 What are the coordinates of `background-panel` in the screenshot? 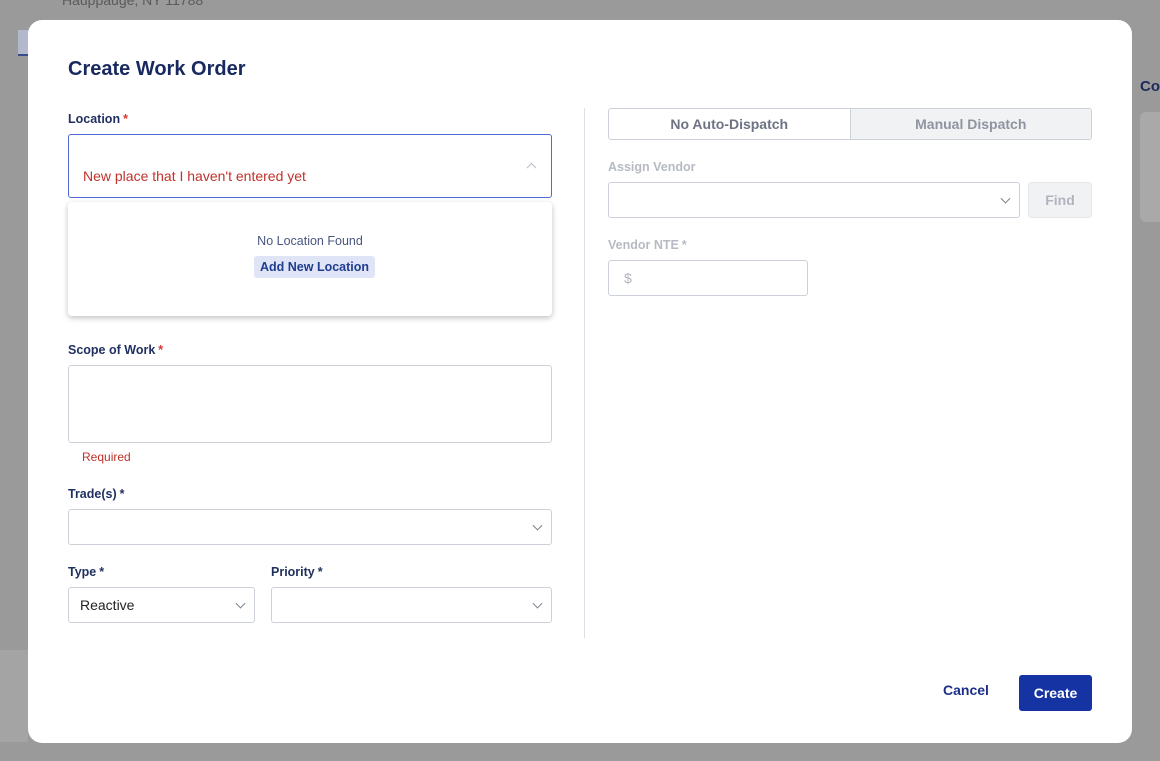 It's located at (14, 696).